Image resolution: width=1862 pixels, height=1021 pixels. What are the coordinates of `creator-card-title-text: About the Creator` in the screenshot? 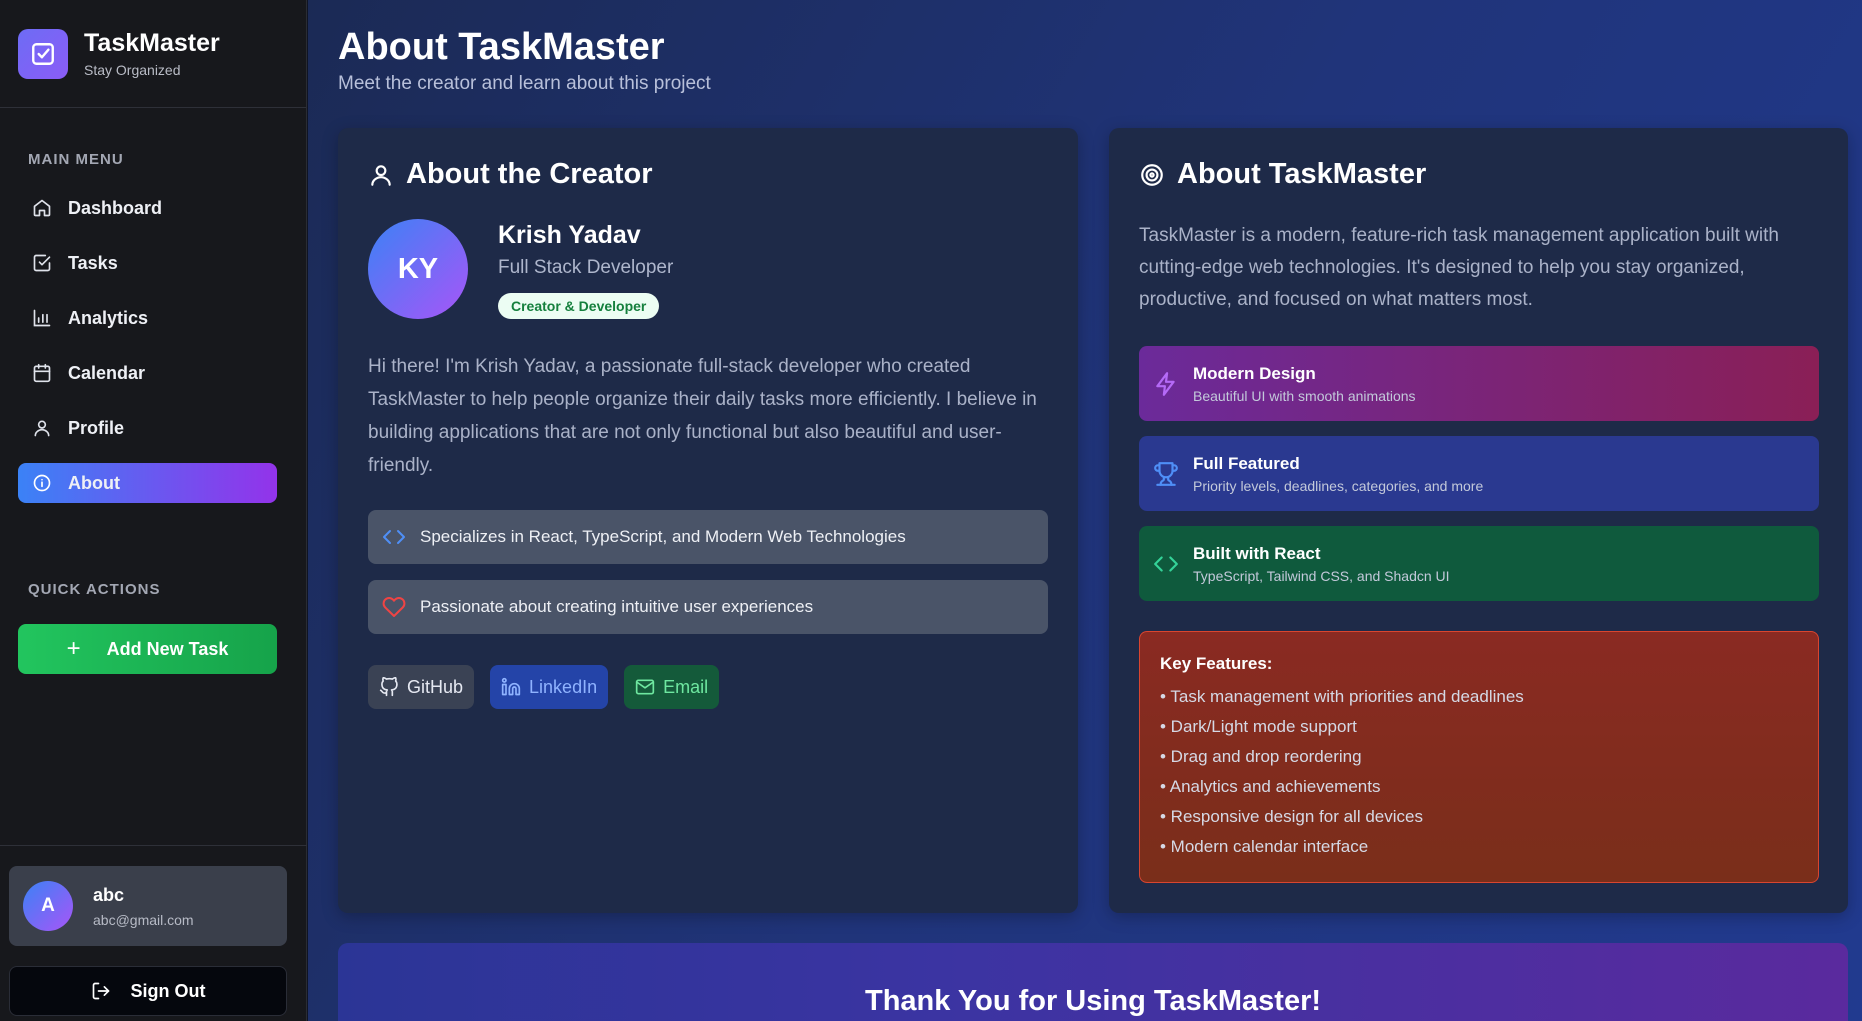 It's located at (529, 174).